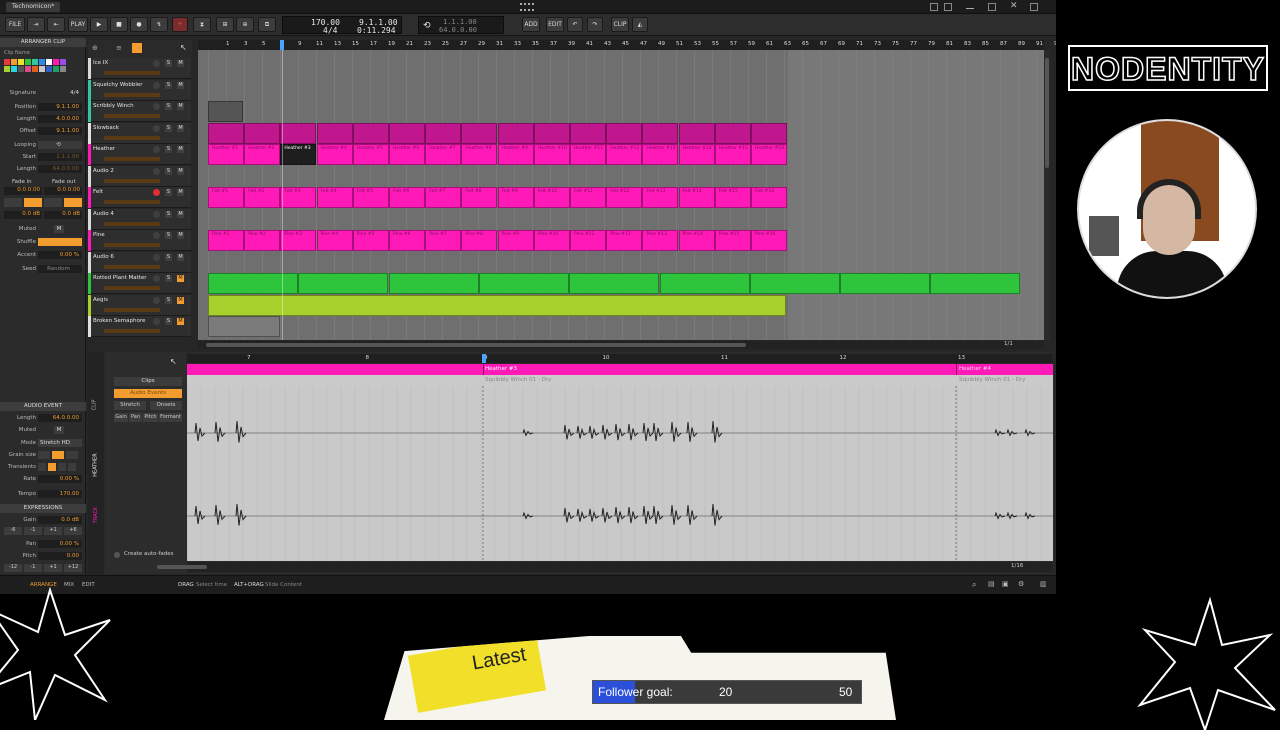 This screenshot has width=1280, height=730. Describe the element at coordinates (60, 242) in the screenshot. I see `shuffle-toggle` at that location.